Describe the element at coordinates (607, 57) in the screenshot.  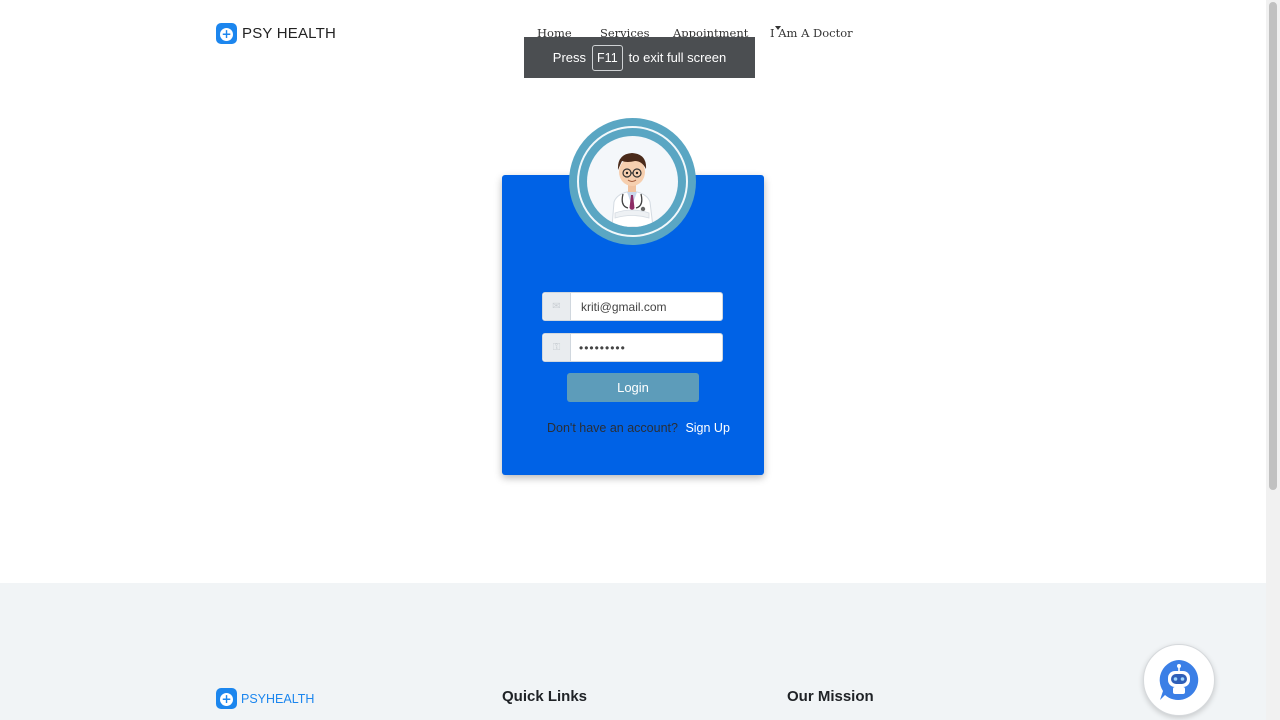
I see `toast-key: F11` at that location.